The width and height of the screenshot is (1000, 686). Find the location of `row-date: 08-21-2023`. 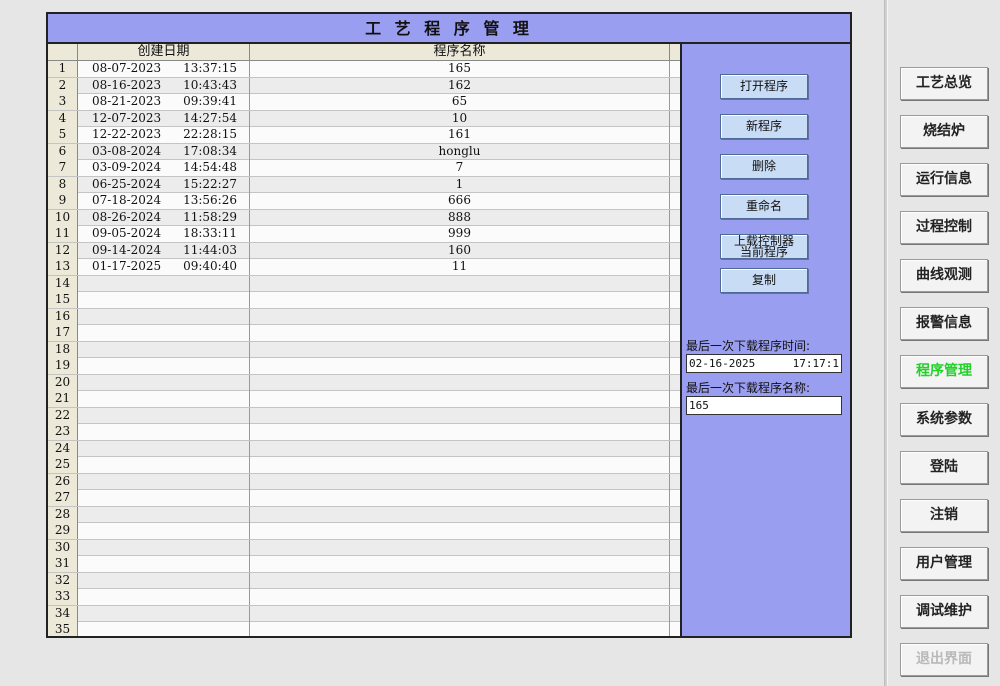

row-date: 08-21-2023 is located at coordinates (127, 101).